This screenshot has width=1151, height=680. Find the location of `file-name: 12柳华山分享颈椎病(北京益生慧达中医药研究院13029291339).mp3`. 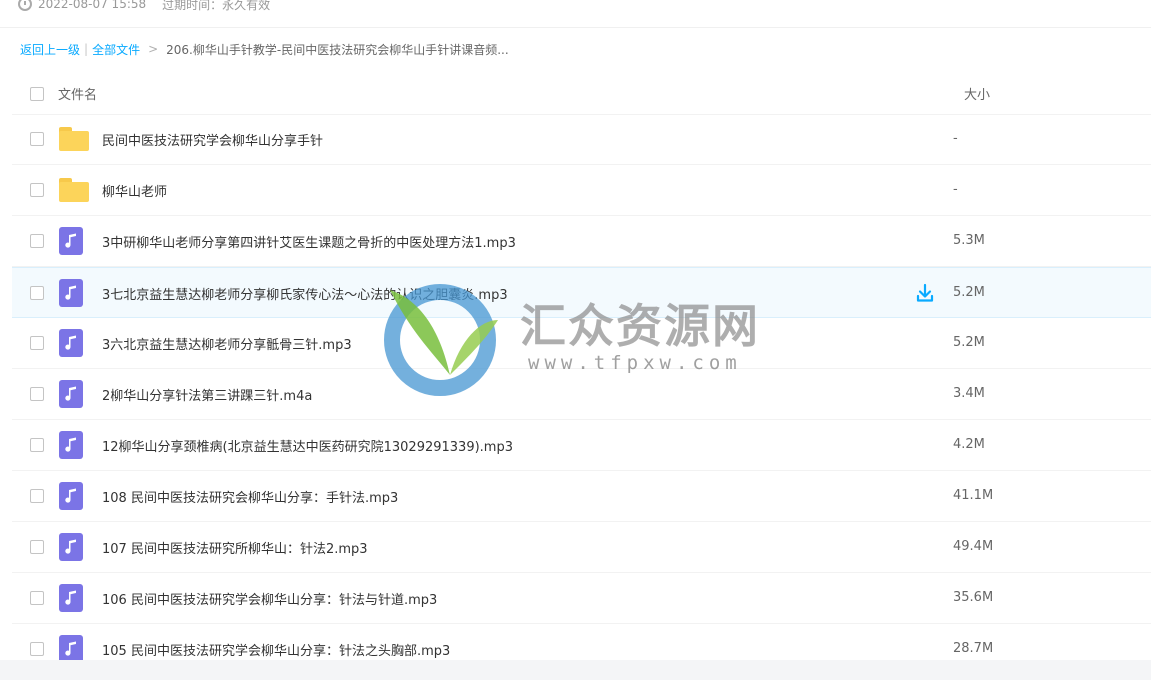

file-name: 12柳华山分享颈椎病(北京益生慧达中医药研究院13029291339).mp3 is located at coordinates (307, 445).